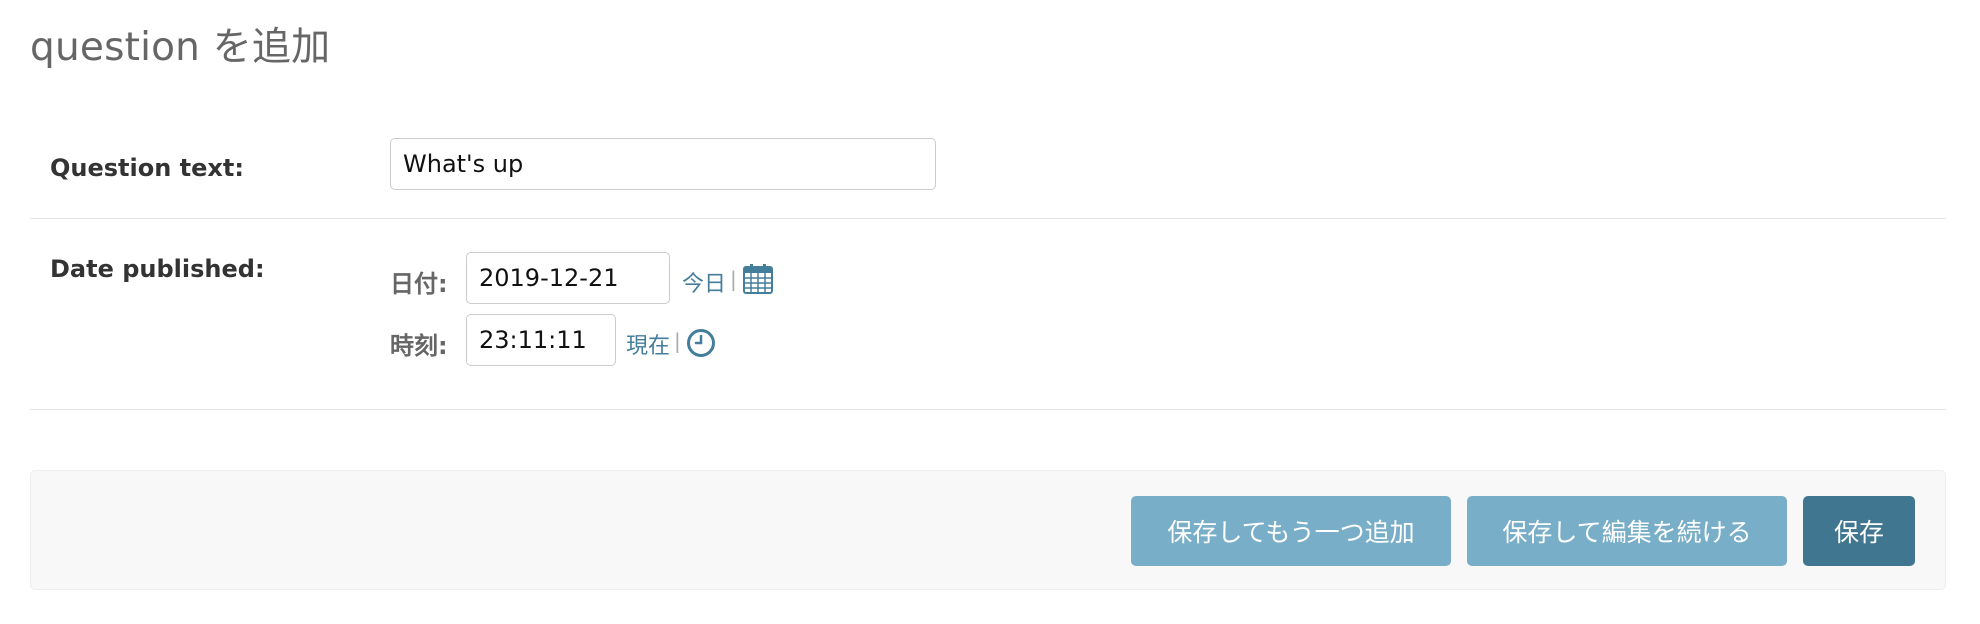 Image resolution: width=1980 pixels, height=624 pixels. What do you see at coordinates (180, 47) in the screenshot?
I see `page-title: question を追加` at bounding box center [180, 47].